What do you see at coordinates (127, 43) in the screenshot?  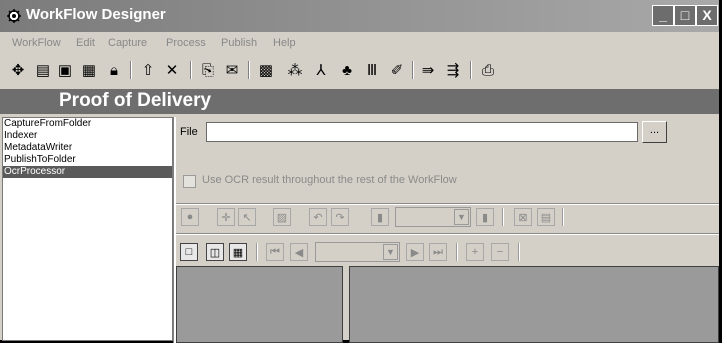 I see `menu-capture: Capture` at bounding box center [127, 43].